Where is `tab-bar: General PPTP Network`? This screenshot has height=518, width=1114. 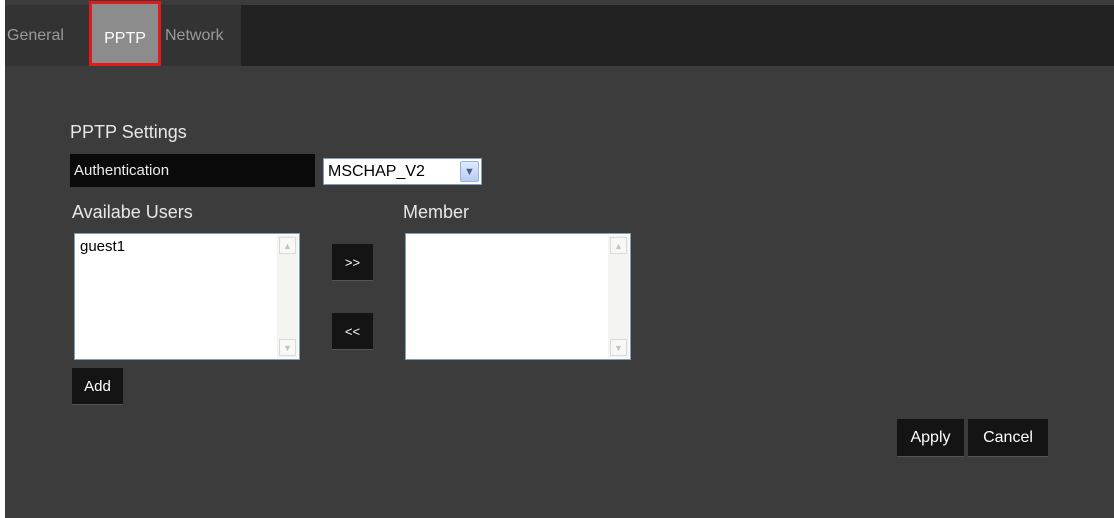 tab-bar: General PPTP Network is located at coordinates (559, 33).